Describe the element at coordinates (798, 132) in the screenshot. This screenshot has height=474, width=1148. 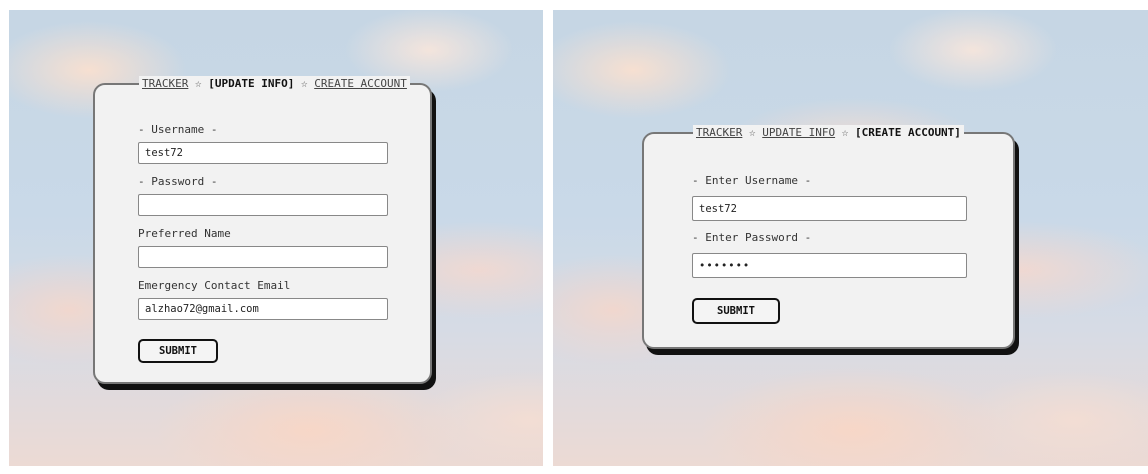
I see `nav-update-info-link: UPDATE INFO` at that location.